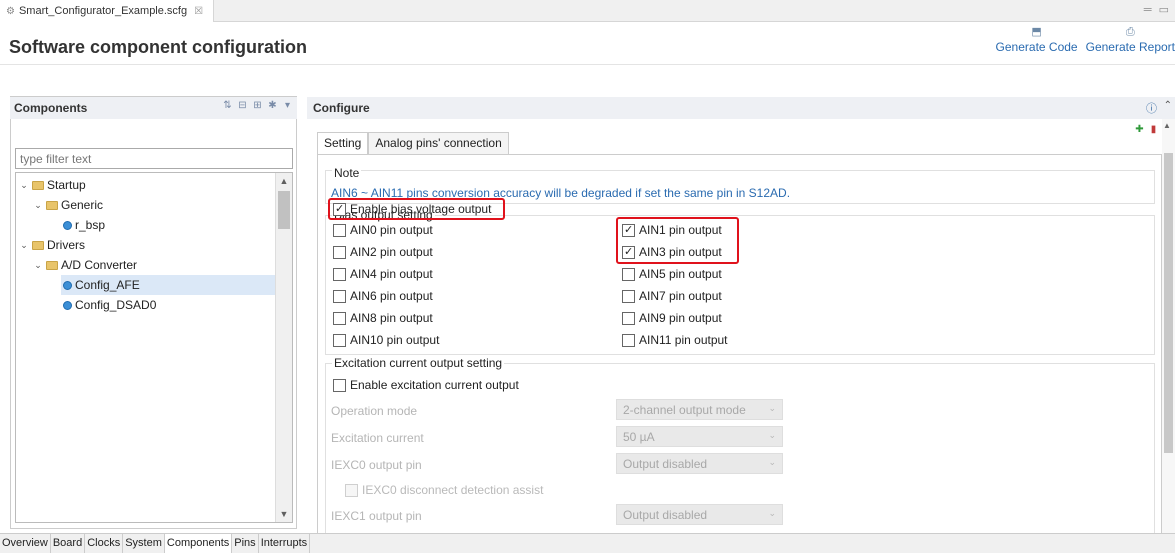 The image size is (1175, 553). I want to click on info-icon: ⓘ, so click(1151, 108).